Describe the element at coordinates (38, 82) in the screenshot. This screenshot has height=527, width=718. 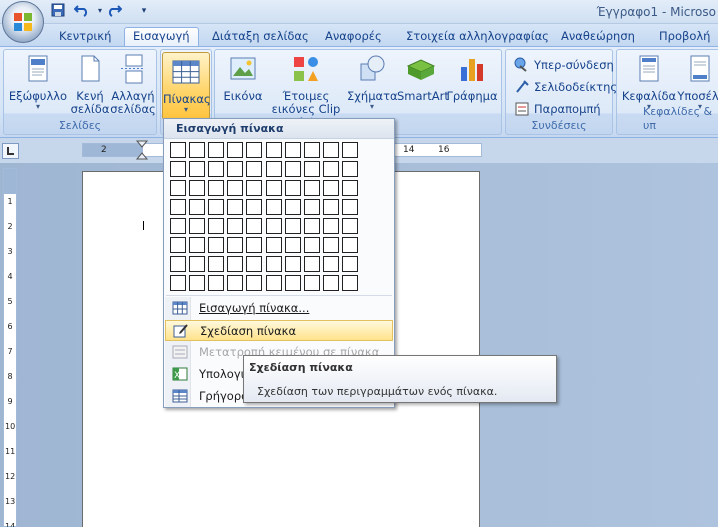
I see `cover-page-button: Εξώφυλλο ▾` at that location.